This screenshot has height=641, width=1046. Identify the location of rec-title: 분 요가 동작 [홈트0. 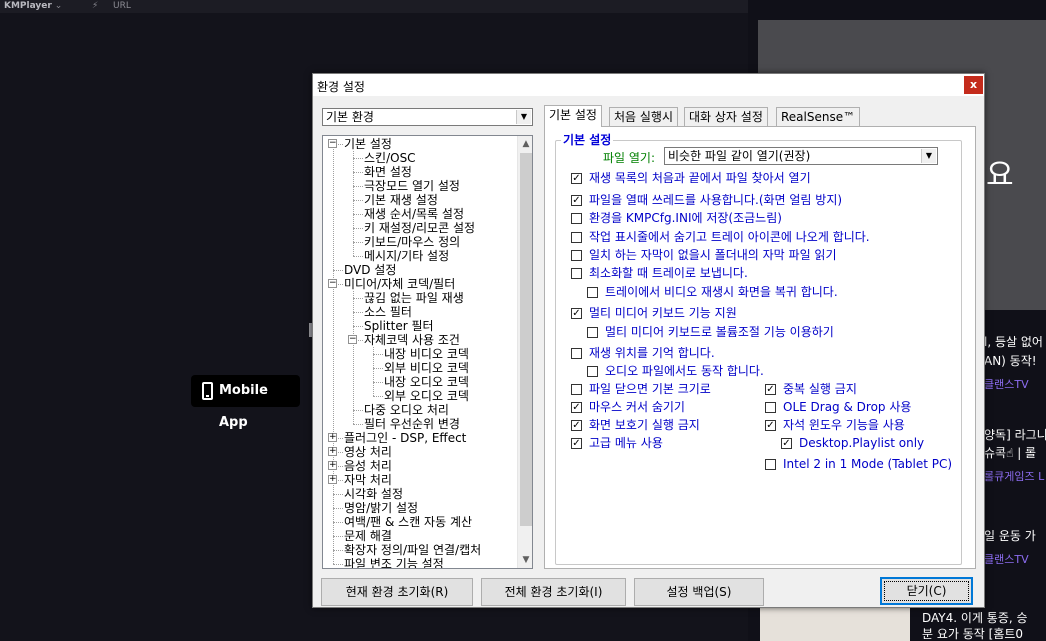
(972, 633).